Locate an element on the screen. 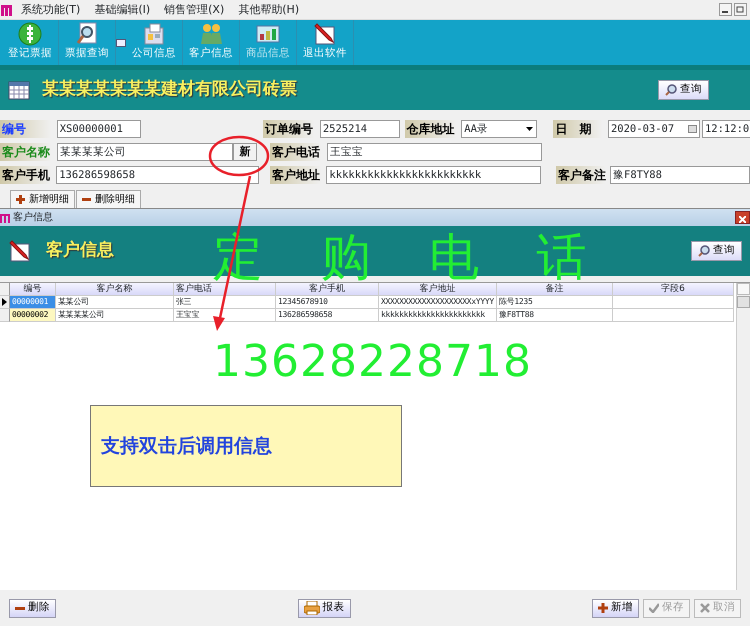 This screenshot has height=626, width=750. table-cell: 陈号1235 is located at coordinates (555, 302).